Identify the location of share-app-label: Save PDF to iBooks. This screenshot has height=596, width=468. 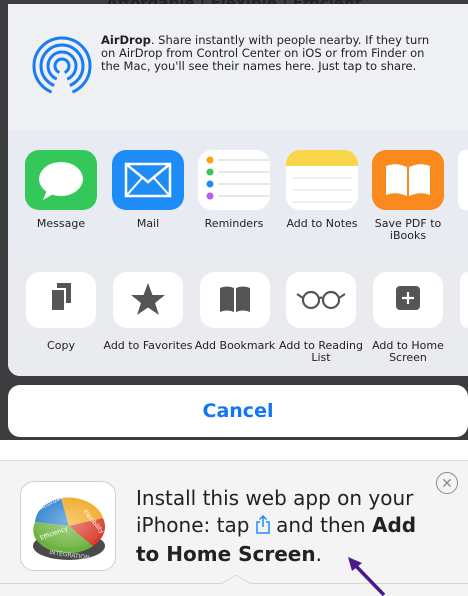
(408, 229).